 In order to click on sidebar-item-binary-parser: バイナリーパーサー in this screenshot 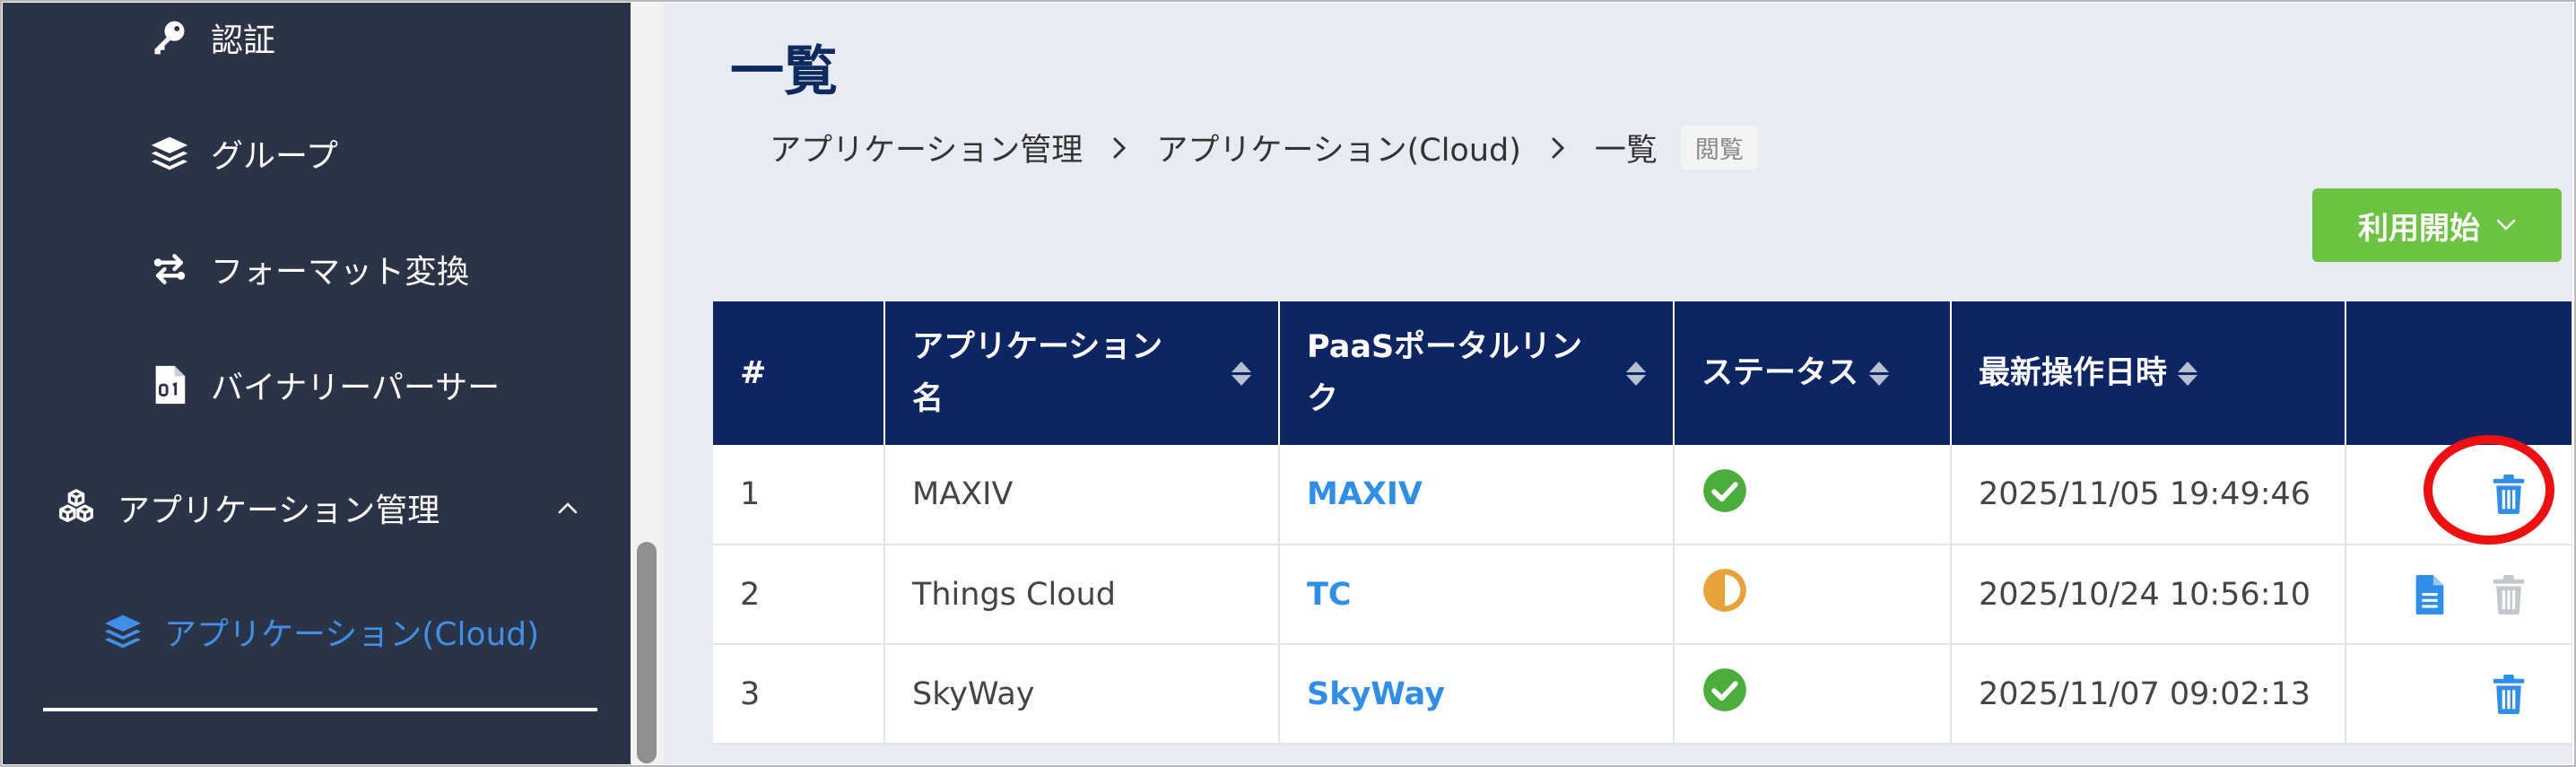, I will do `click(324, 385)`.